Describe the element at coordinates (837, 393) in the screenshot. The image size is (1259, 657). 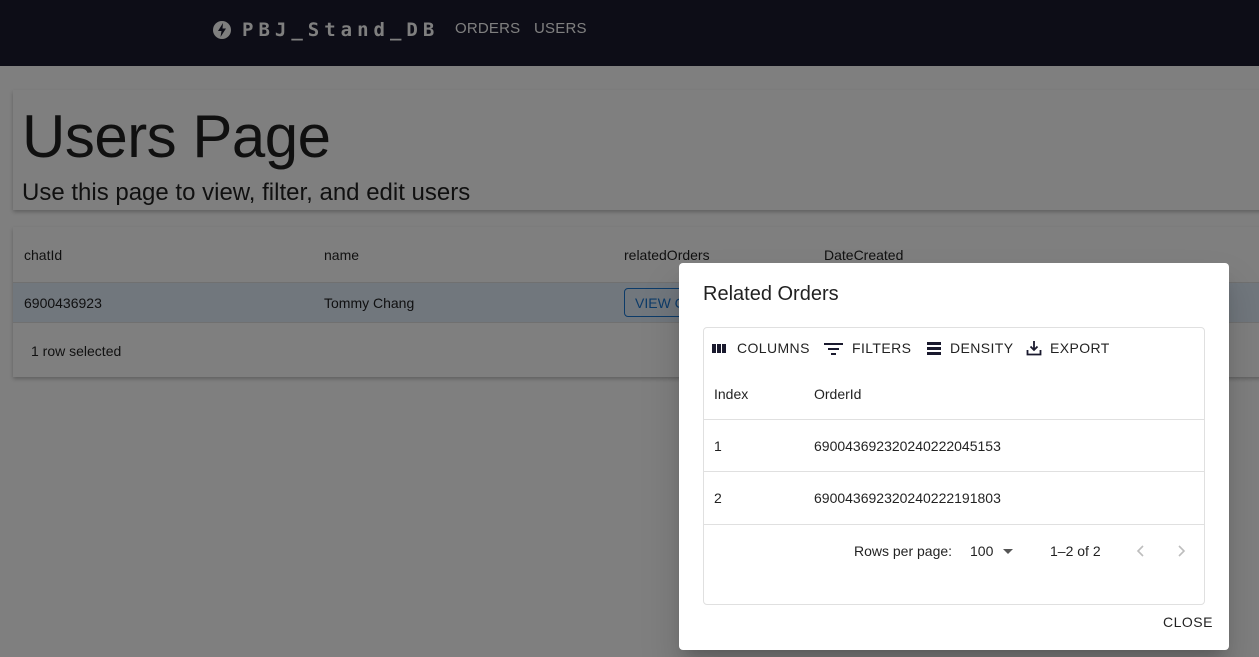
I see `column-header-orderid: OrderId` at that location.